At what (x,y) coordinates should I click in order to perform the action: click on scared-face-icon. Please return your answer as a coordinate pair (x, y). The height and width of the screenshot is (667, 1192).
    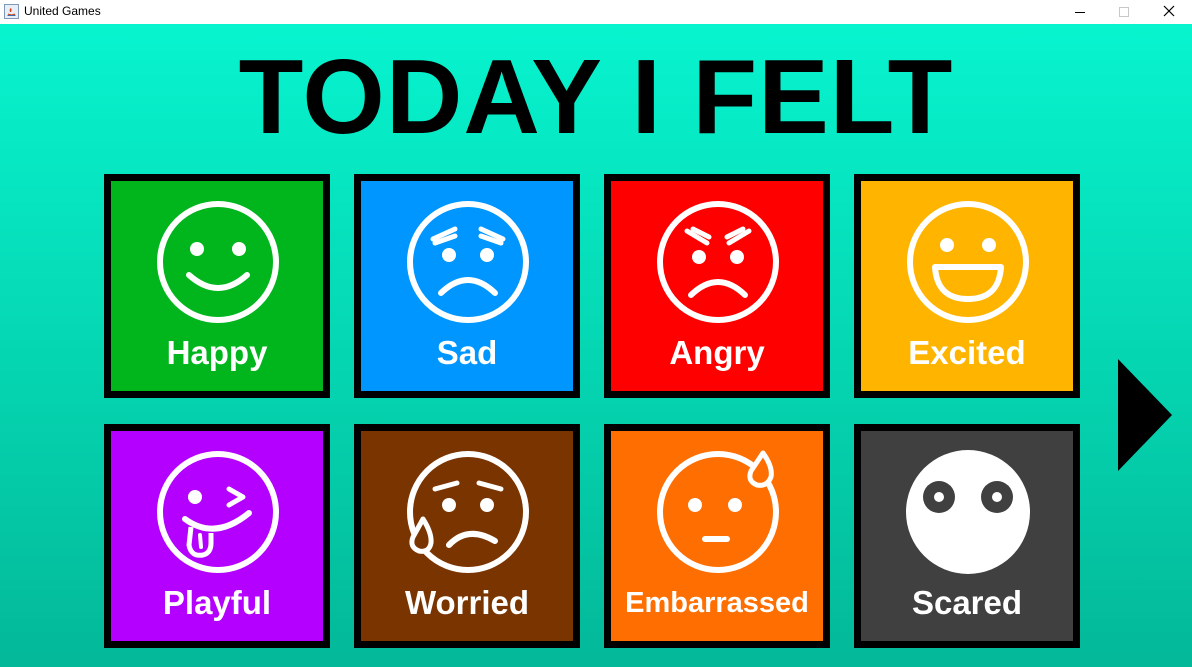
    Looking at the image, I should click on (968, 512).